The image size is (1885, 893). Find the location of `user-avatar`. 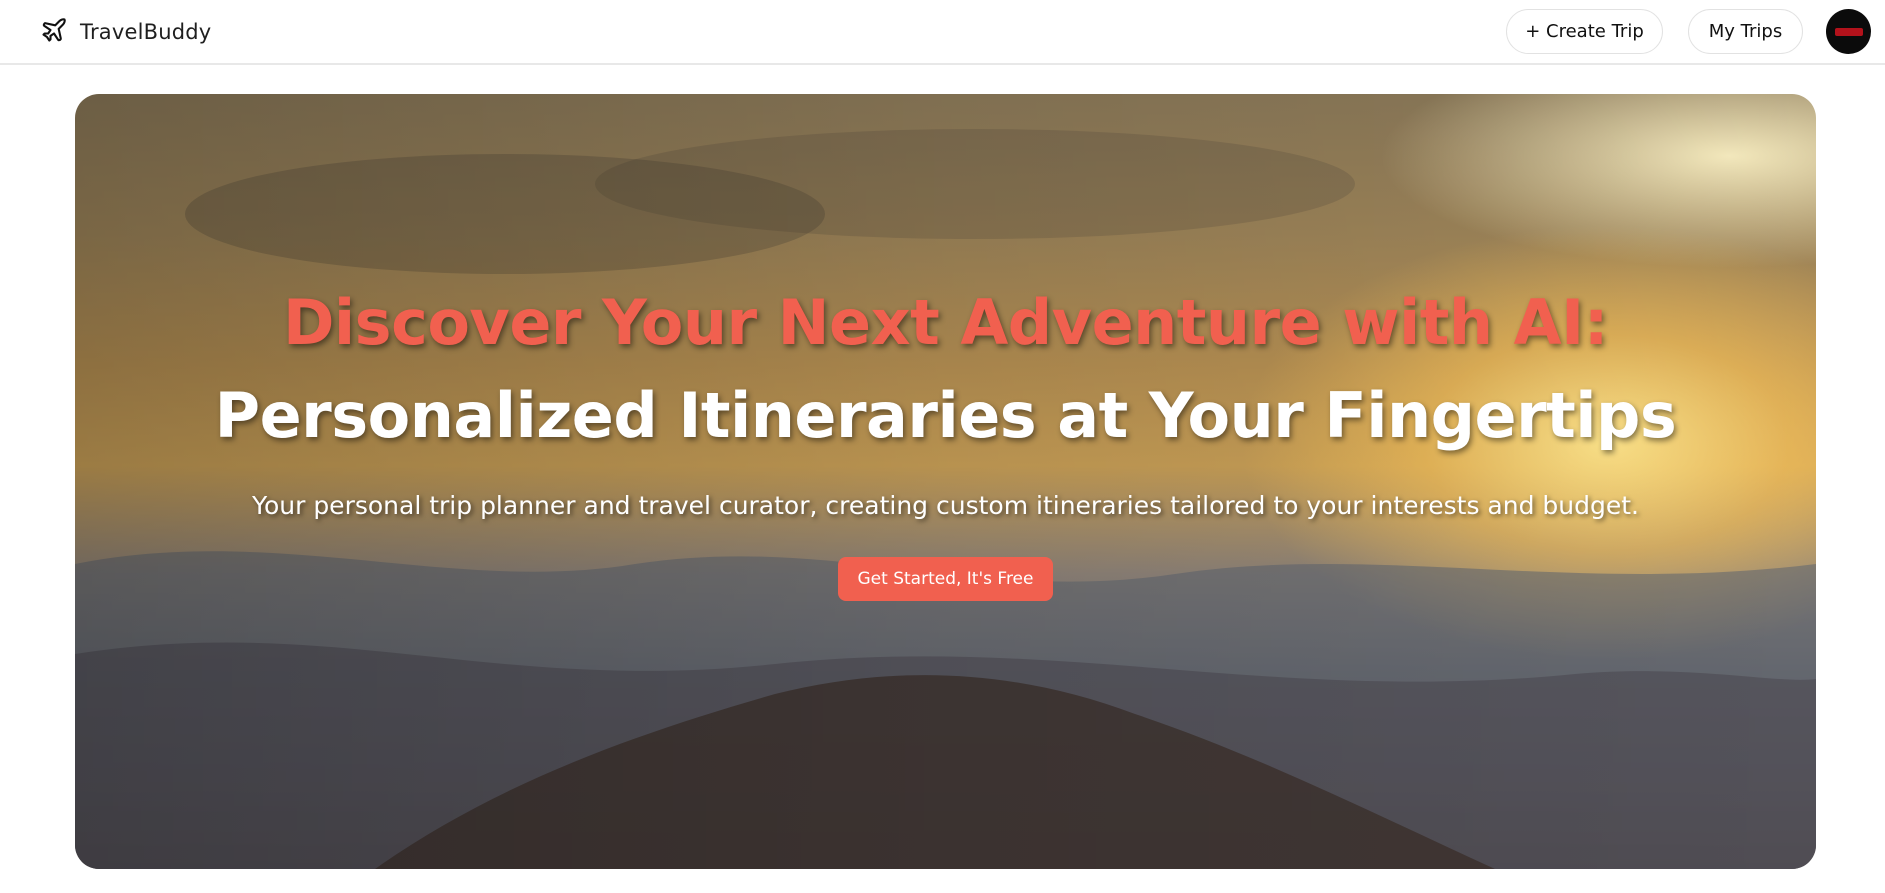

user-avatar is located at coordinates (1848, 31).